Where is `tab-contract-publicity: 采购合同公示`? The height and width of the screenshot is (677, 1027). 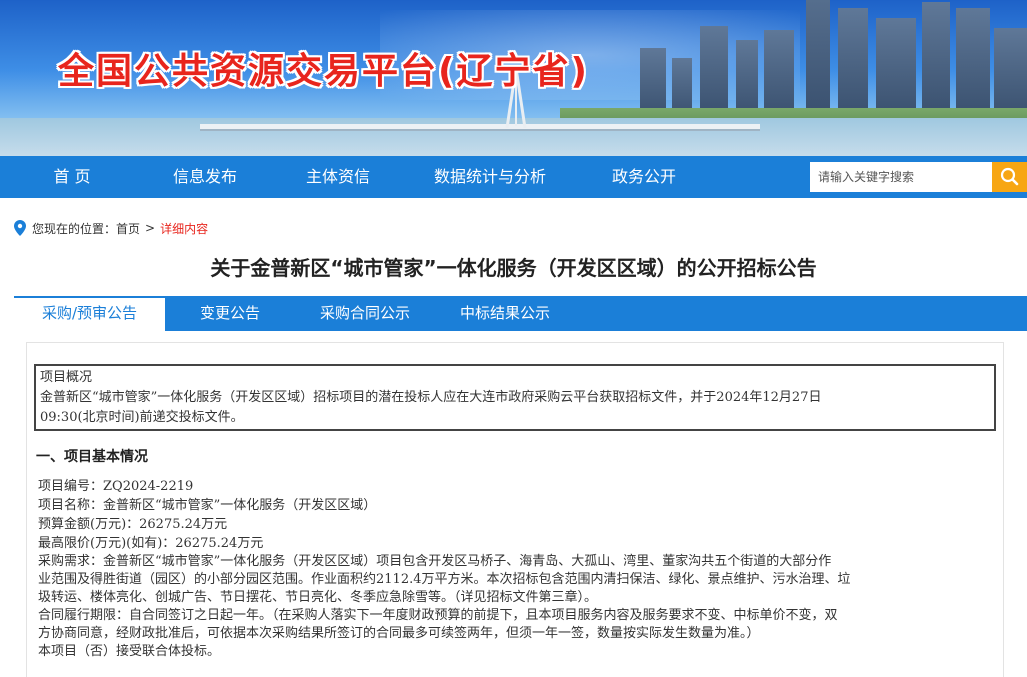 tab-contract-publicity: 采购合同公示 is located at coordinates (365, 313).